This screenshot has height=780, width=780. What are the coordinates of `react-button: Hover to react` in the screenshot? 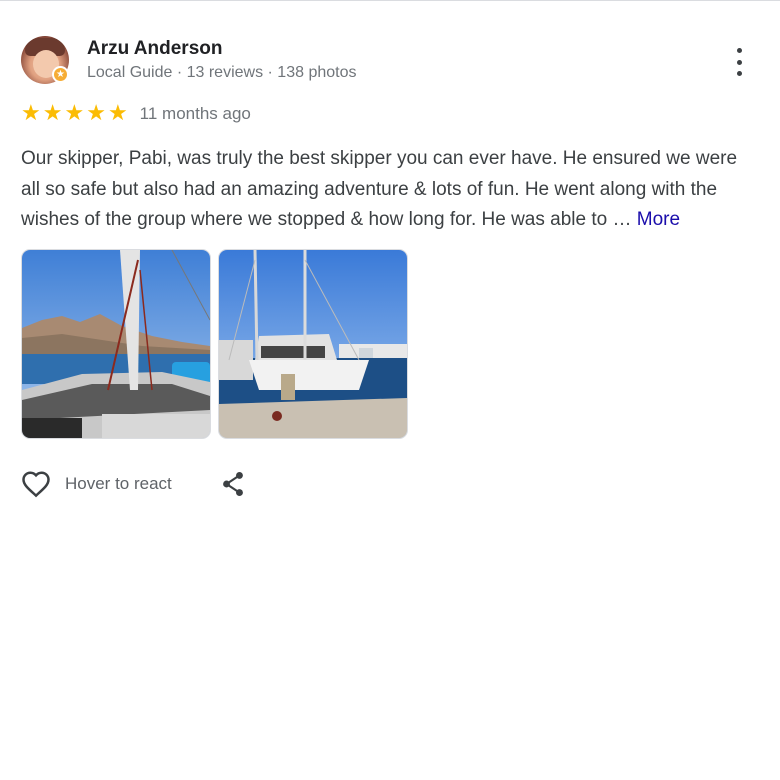 It's located at (96, 484).